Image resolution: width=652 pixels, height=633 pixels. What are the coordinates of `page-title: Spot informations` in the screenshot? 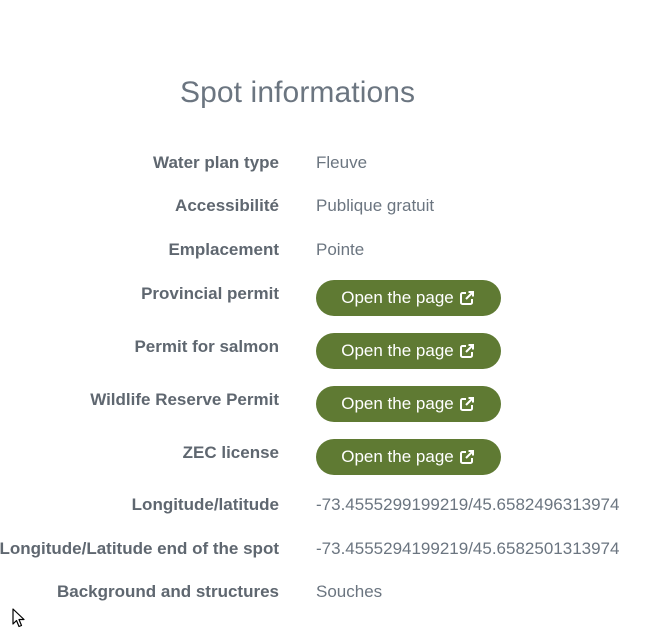 It's located at (298, 92).